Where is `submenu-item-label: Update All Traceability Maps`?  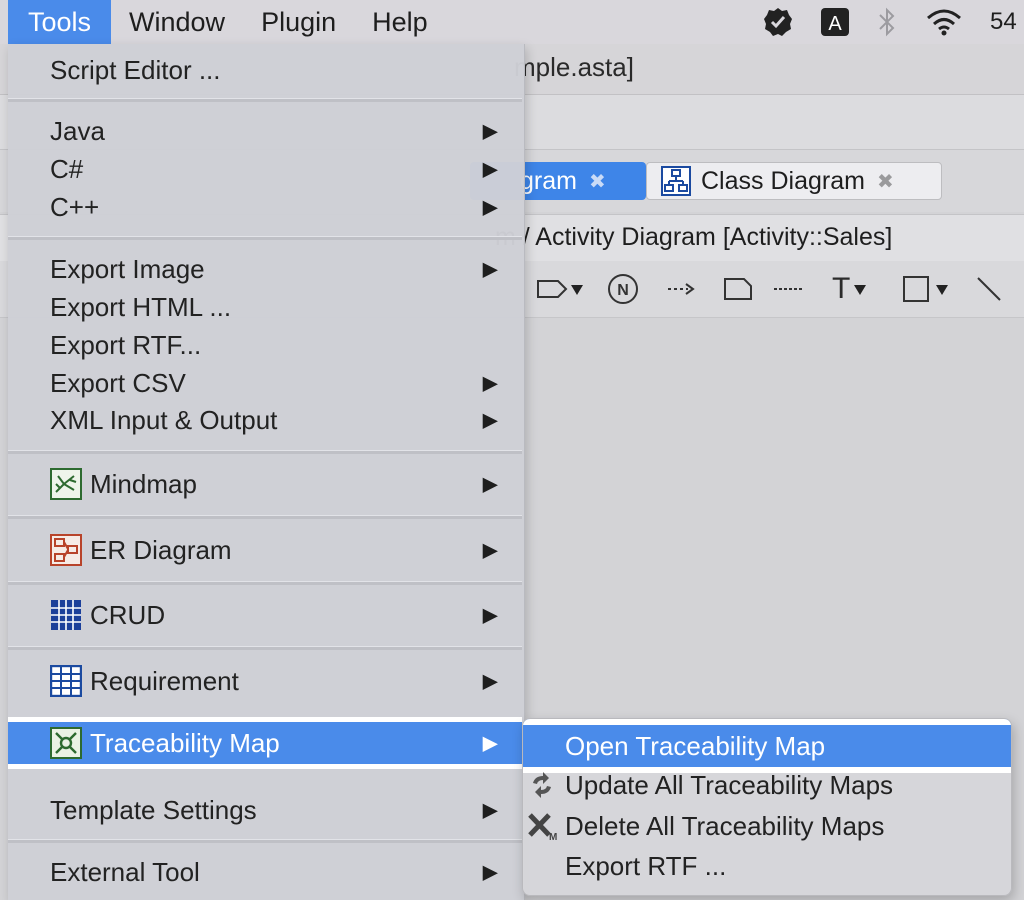 submenu-item-label: Update All Traceability Maps is located at coordinates (729, 784).